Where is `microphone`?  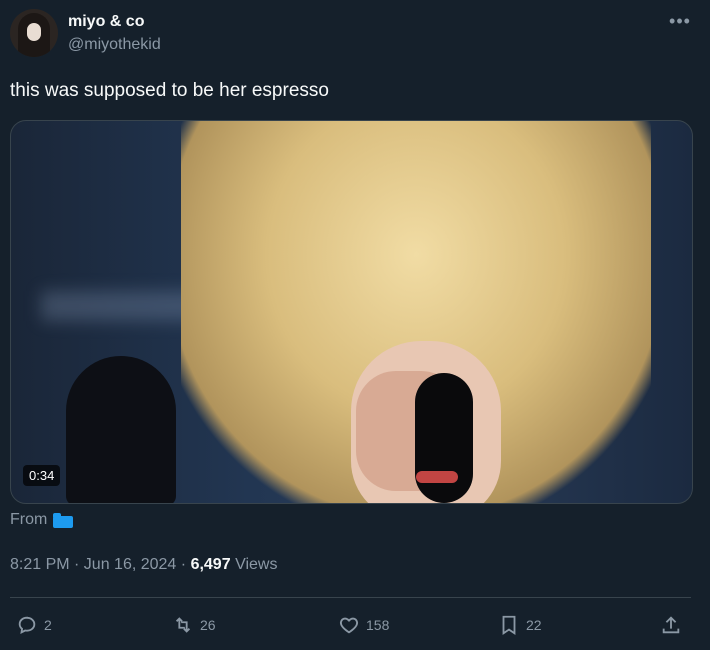 microphone is located at coordinates (444, 438).